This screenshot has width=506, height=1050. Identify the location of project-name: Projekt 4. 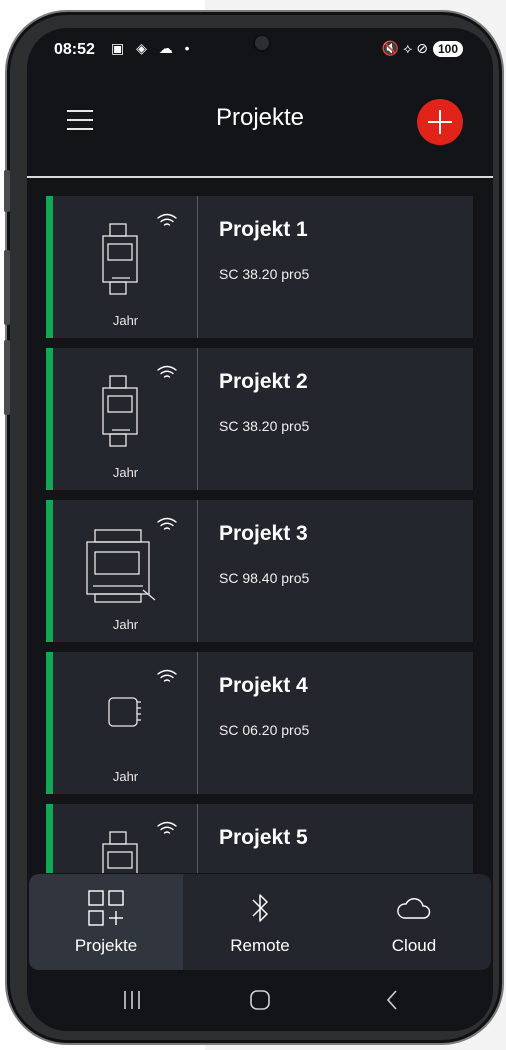
(263, 685).